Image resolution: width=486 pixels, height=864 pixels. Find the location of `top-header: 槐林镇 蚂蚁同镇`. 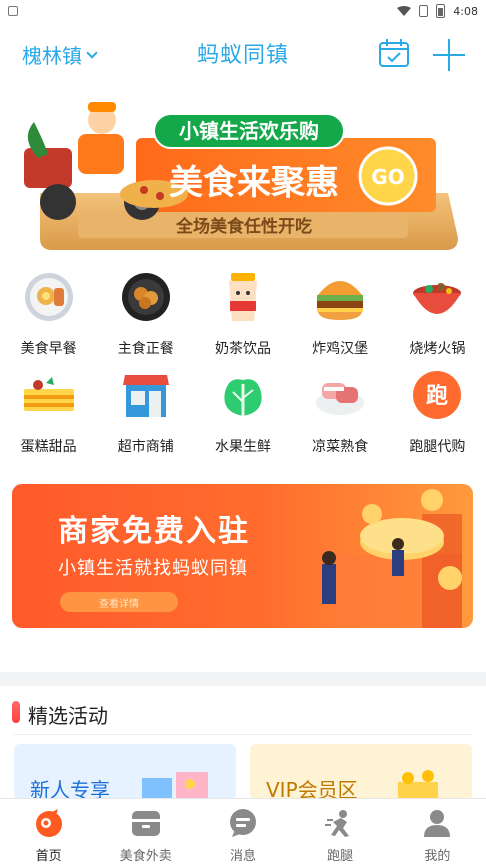

top-header: 槐林镇 蚂蚁同镇 is located at coordinates (243, 53).